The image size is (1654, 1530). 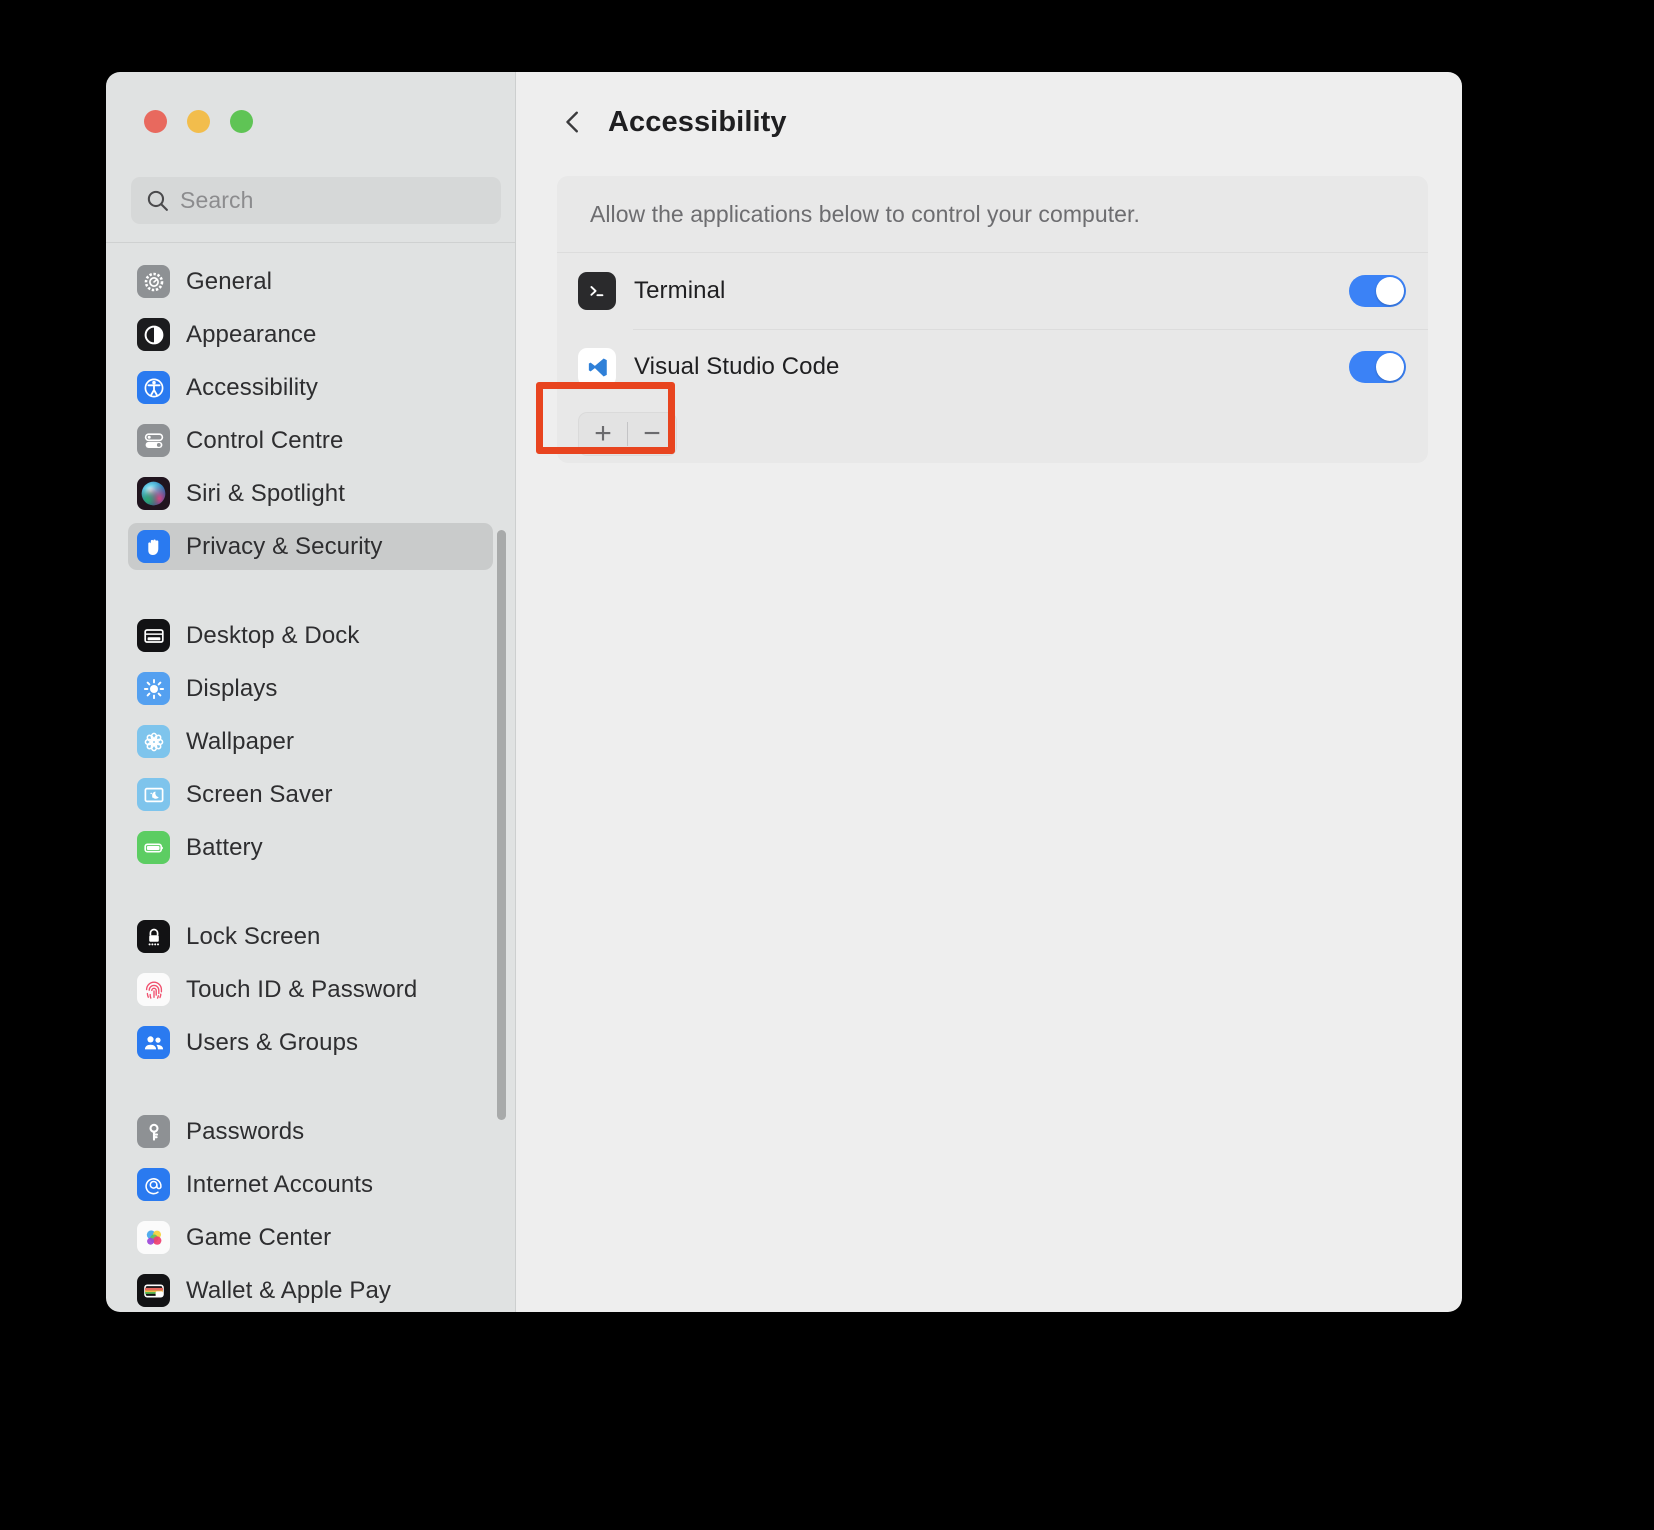 What do you see at coordinates (245, 1131) in the screenshot?
I see `sidebar-item-label: Passwords` at bounding box center [245, 1131].